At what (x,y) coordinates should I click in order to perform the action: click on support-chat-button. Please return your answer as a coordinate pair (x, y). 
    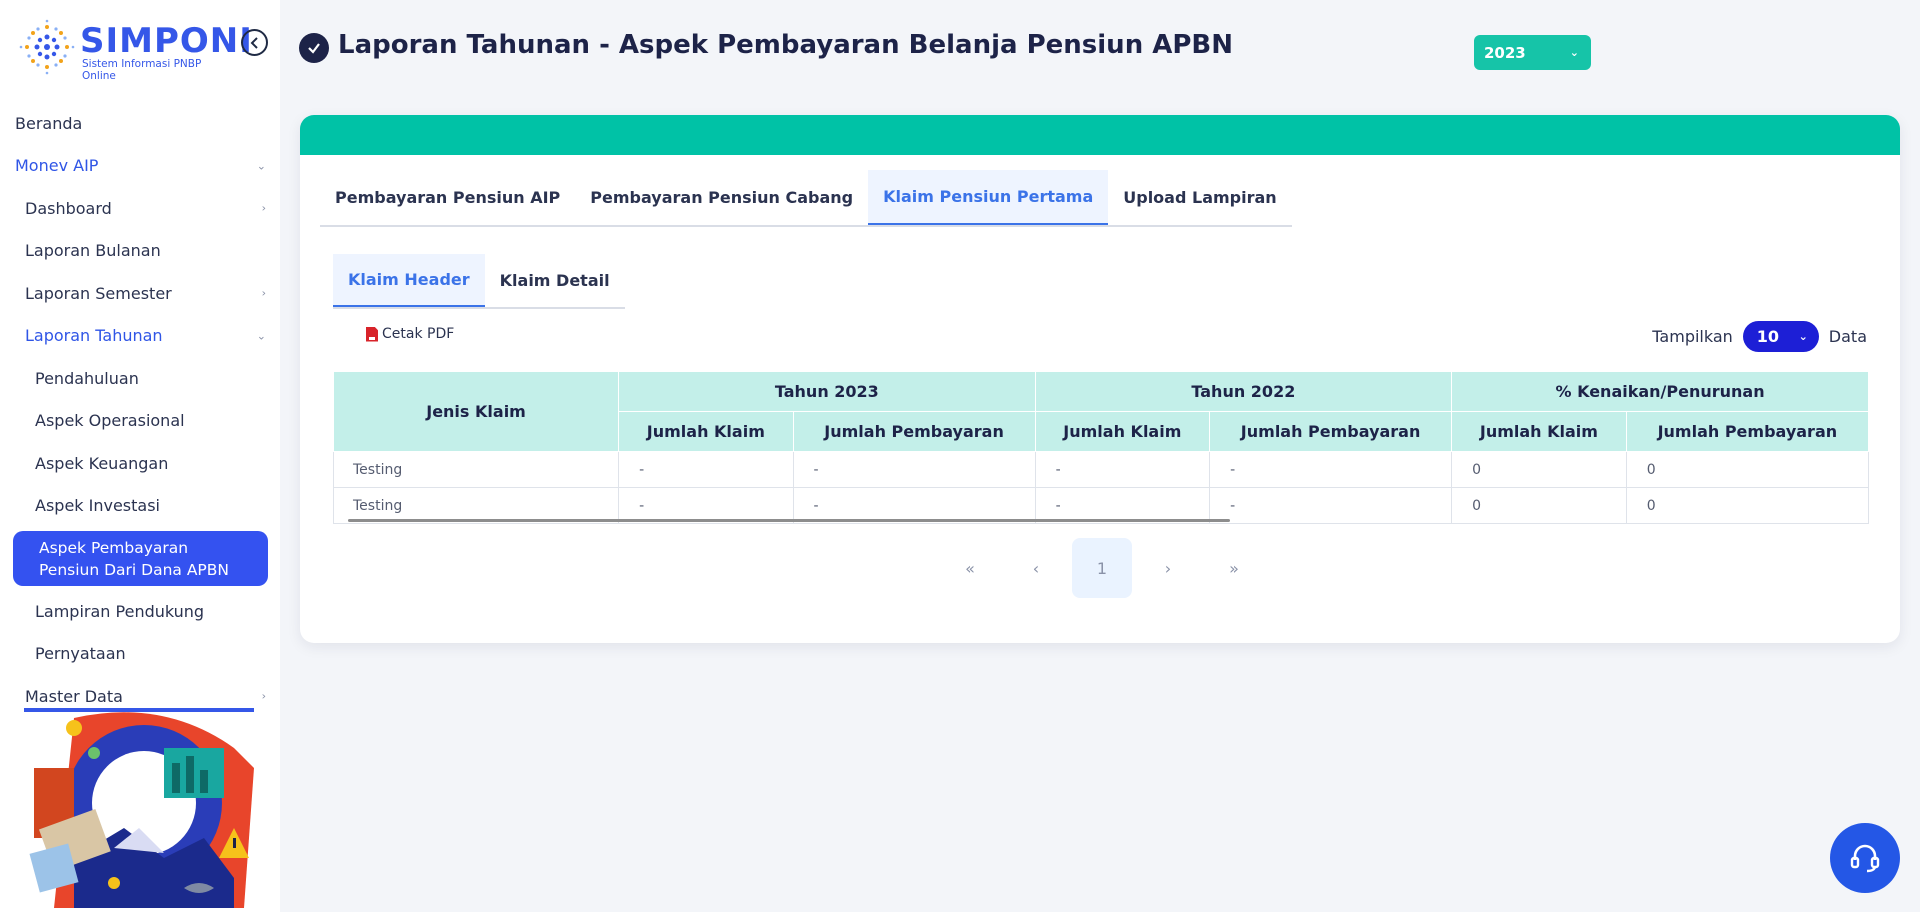
    Looking at the image, I should click on (1865, 858).